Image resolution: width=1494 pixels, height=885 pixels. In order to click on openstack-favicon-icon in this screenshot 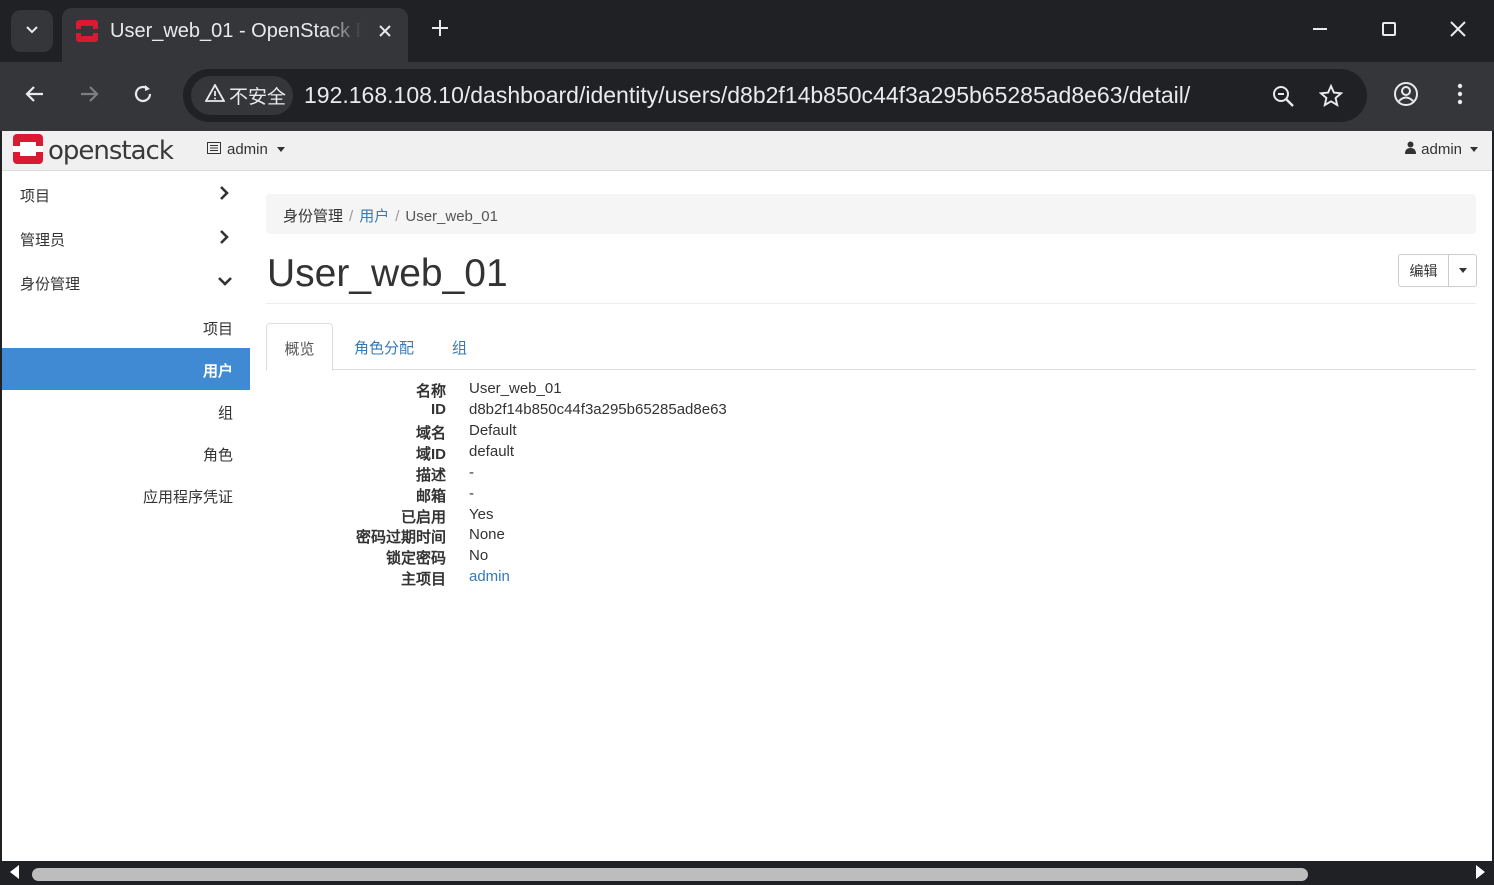, I will do `click(87, 31)`.